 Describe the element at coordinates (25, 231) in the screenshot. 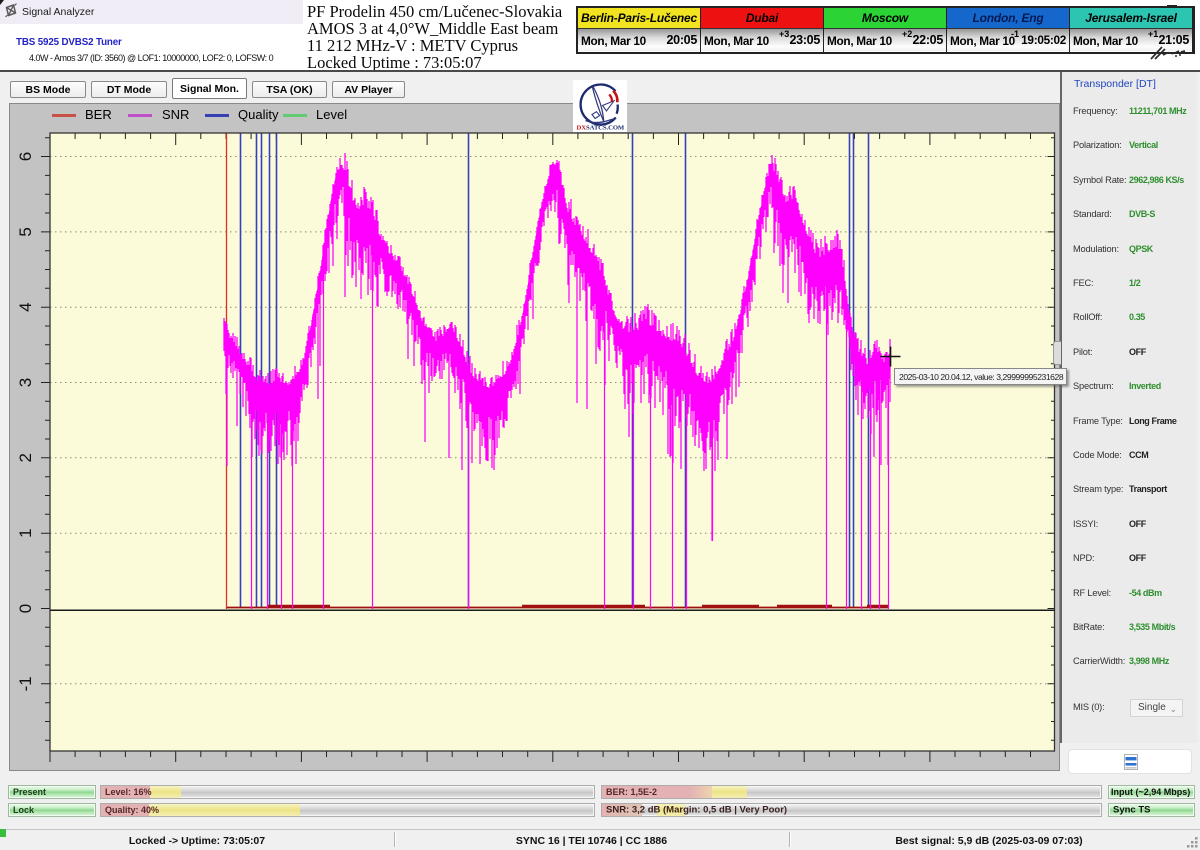

I see `svg-text: 5` at that location.